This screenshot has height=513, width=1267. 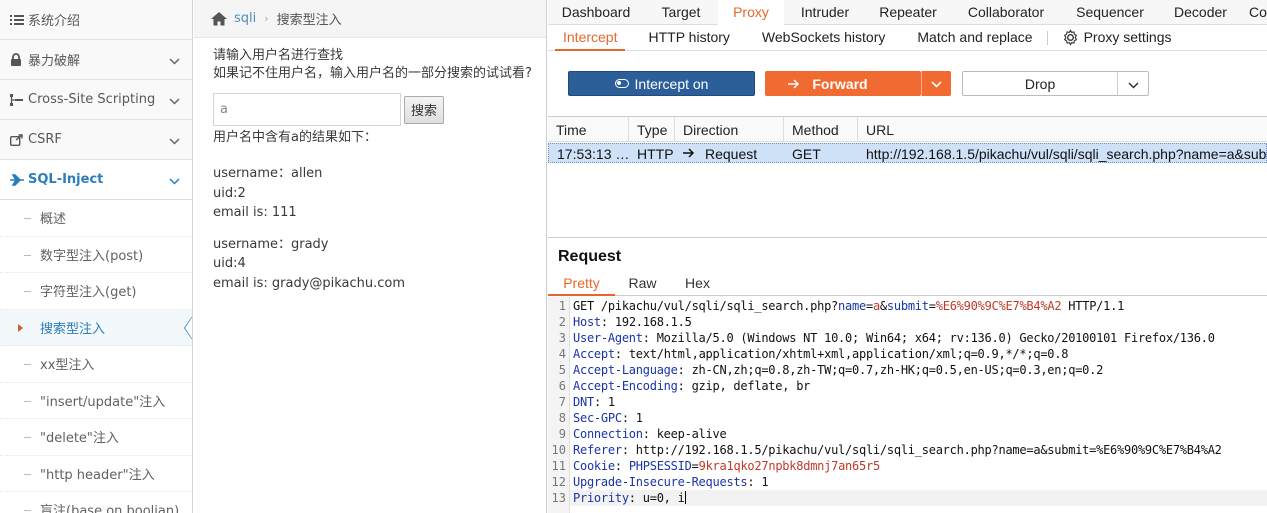 I want to click on tab-dashboard: Dashboard, so click(x=596, y=12).